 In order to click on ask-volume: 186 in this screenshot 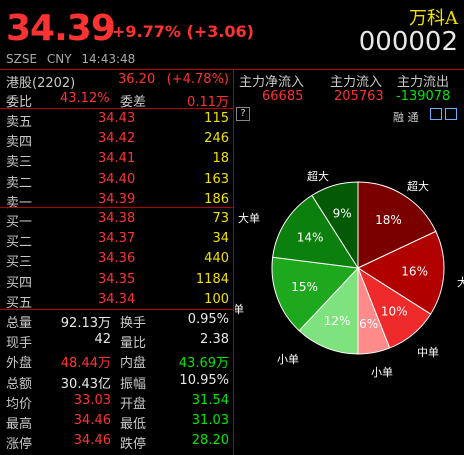, I will do `click(216, 199)`.